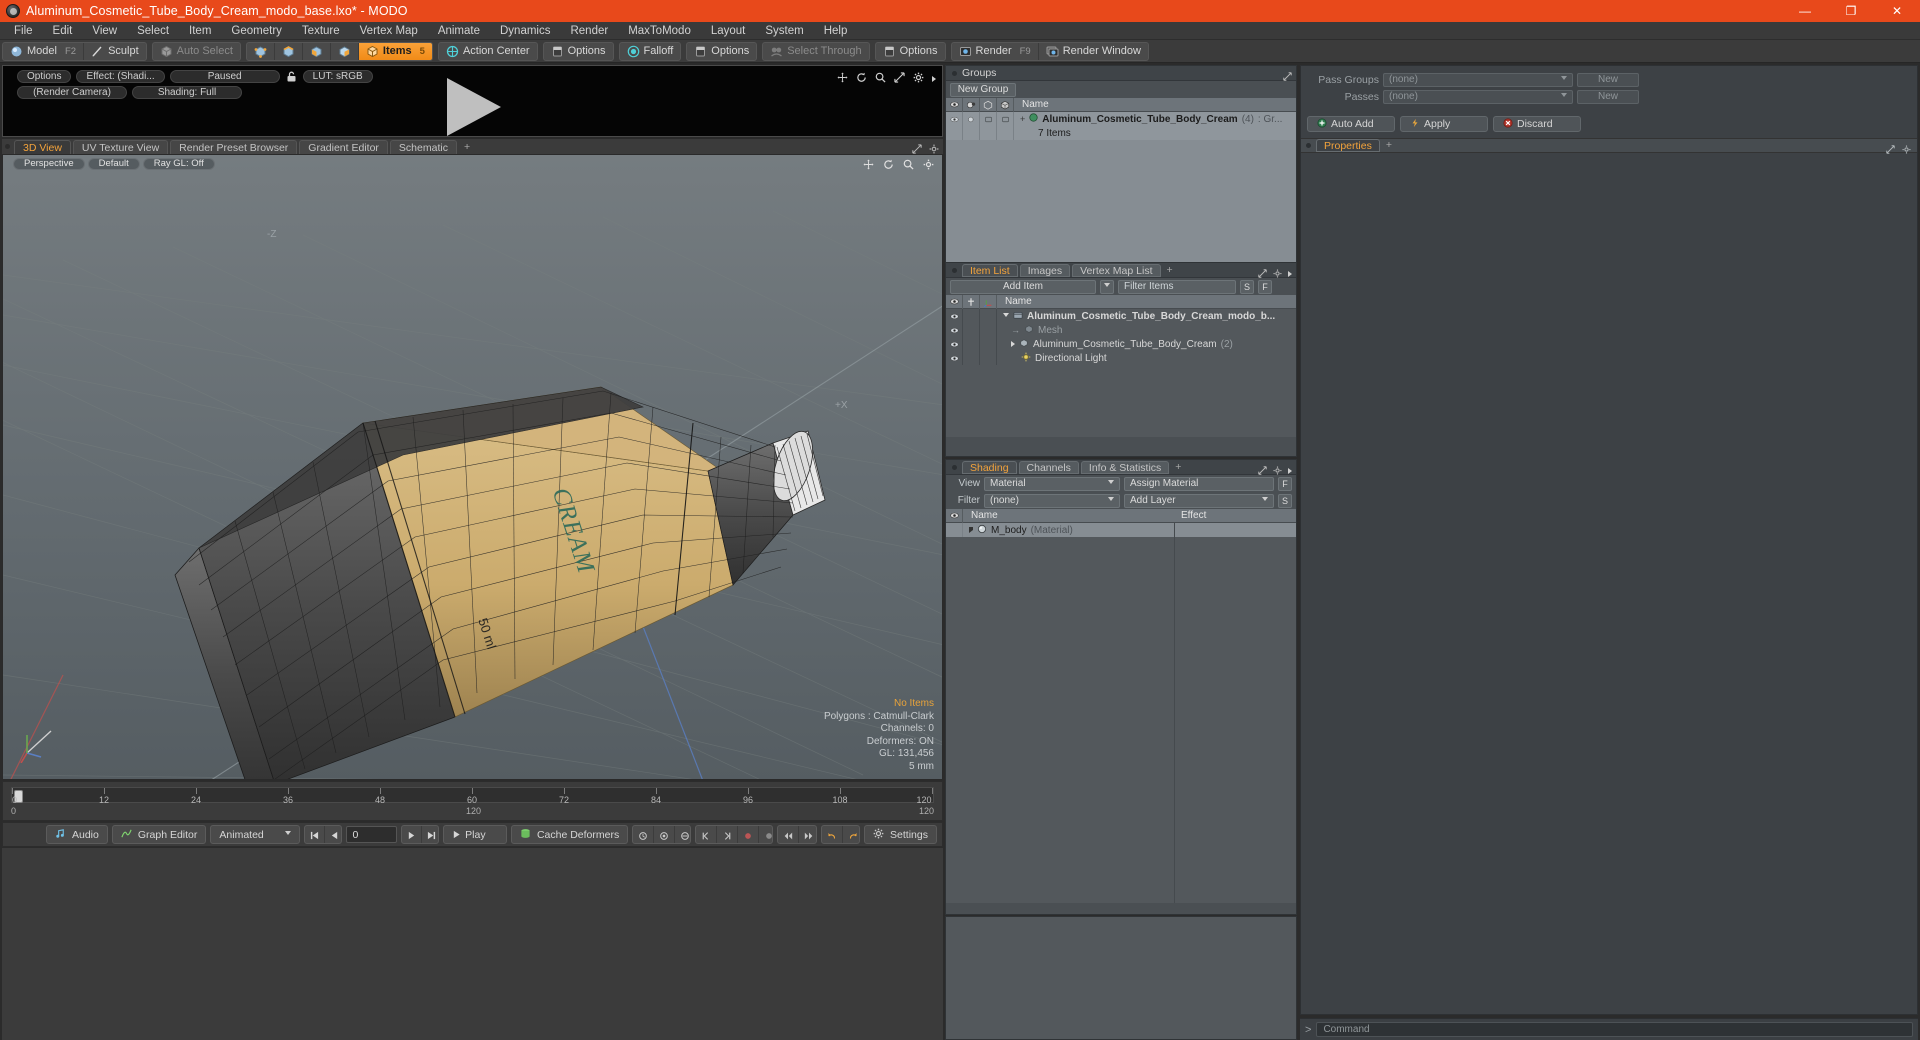  What do you see at coordinates (467, 147) in the screenshot?
I see `tab-add-button: +` at bounding box center [467, 147].